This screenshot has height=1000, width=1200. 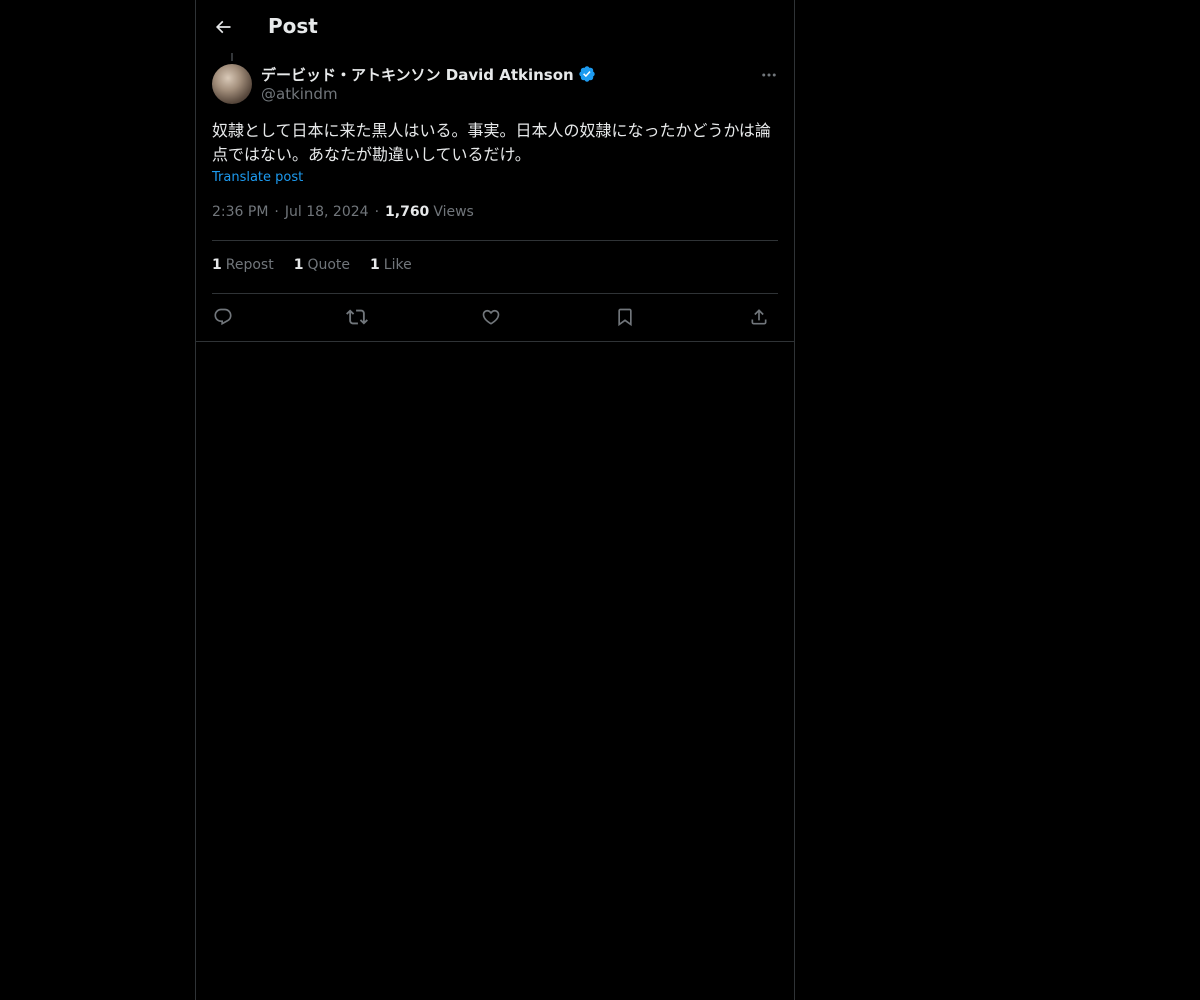 I want to click on arrow-left-icon, so click(x=223, y=27).